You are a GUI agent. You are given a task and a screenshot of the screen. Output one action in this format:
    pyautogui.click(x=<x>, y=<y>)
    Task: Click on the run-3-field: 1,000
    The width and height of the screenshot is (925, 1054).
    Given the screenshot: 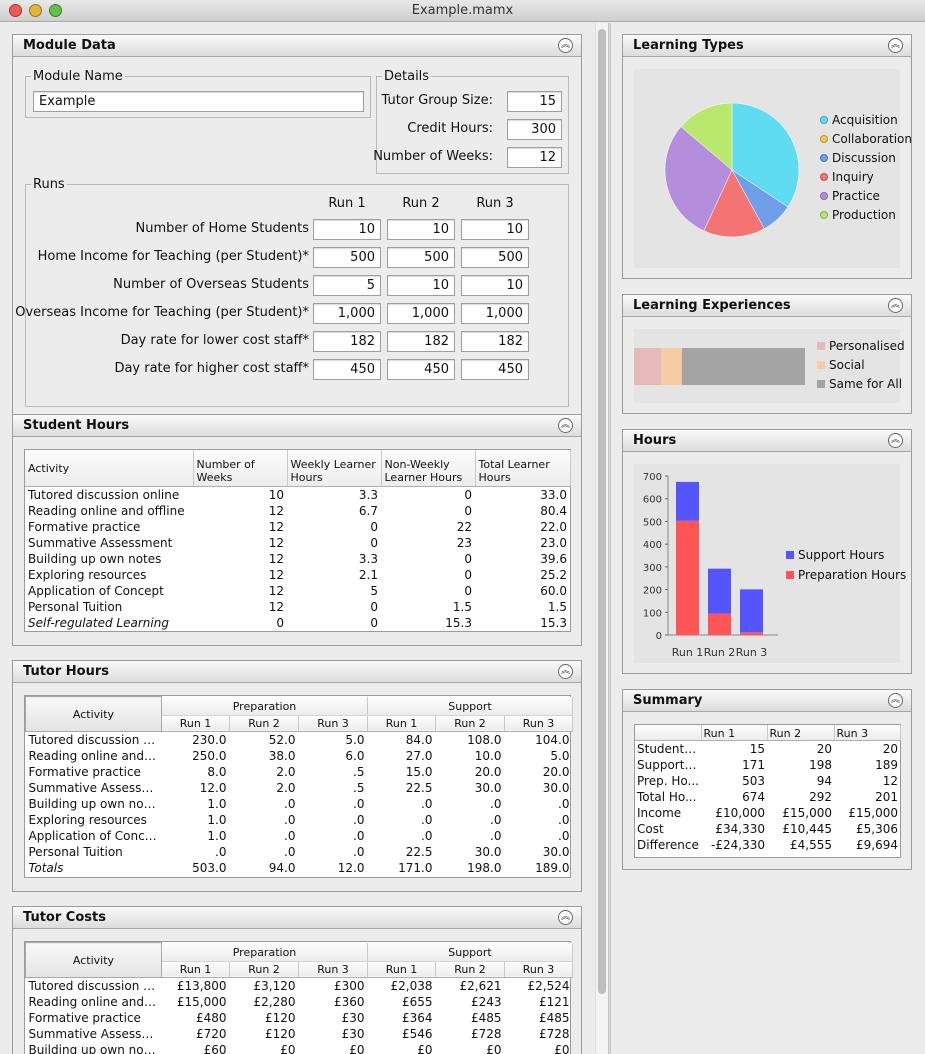 What is the action you would take?
    pyautogui.click(x=495, y=313)
    